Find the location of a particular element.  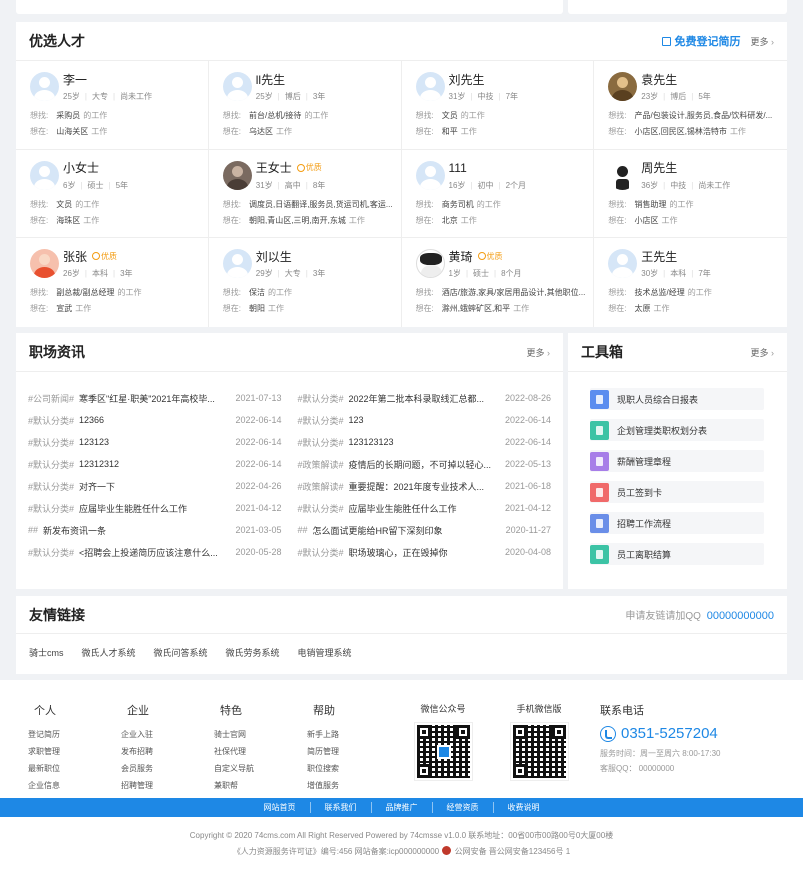

news-category: #公司新闻# is located at coordinates (51, 398).